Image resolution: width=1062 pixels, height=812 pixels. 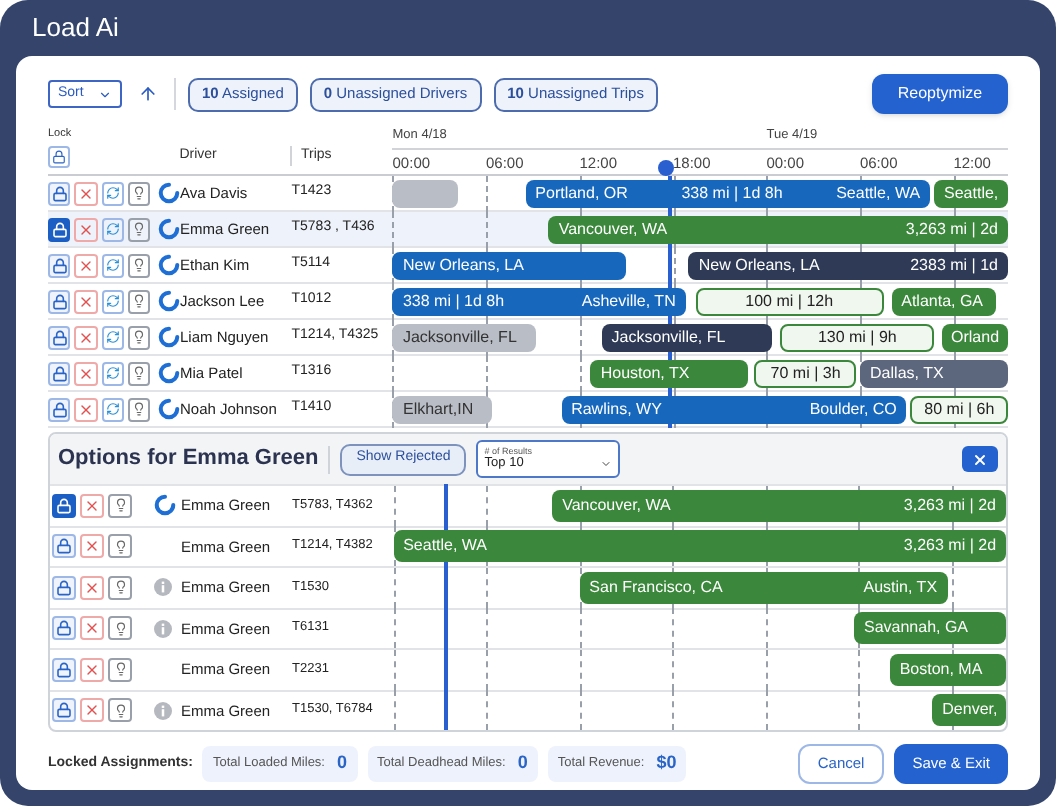 I want to click on lock-all-button, so click(x=59, y=157).